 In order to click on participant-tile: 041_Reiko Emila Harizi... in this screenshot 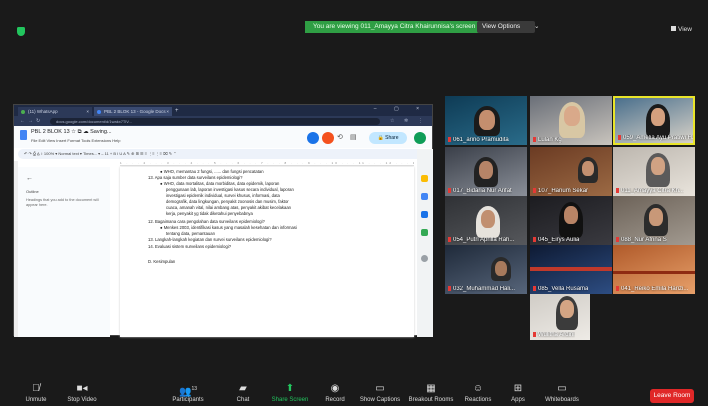, I will do `click(654, 269)`.